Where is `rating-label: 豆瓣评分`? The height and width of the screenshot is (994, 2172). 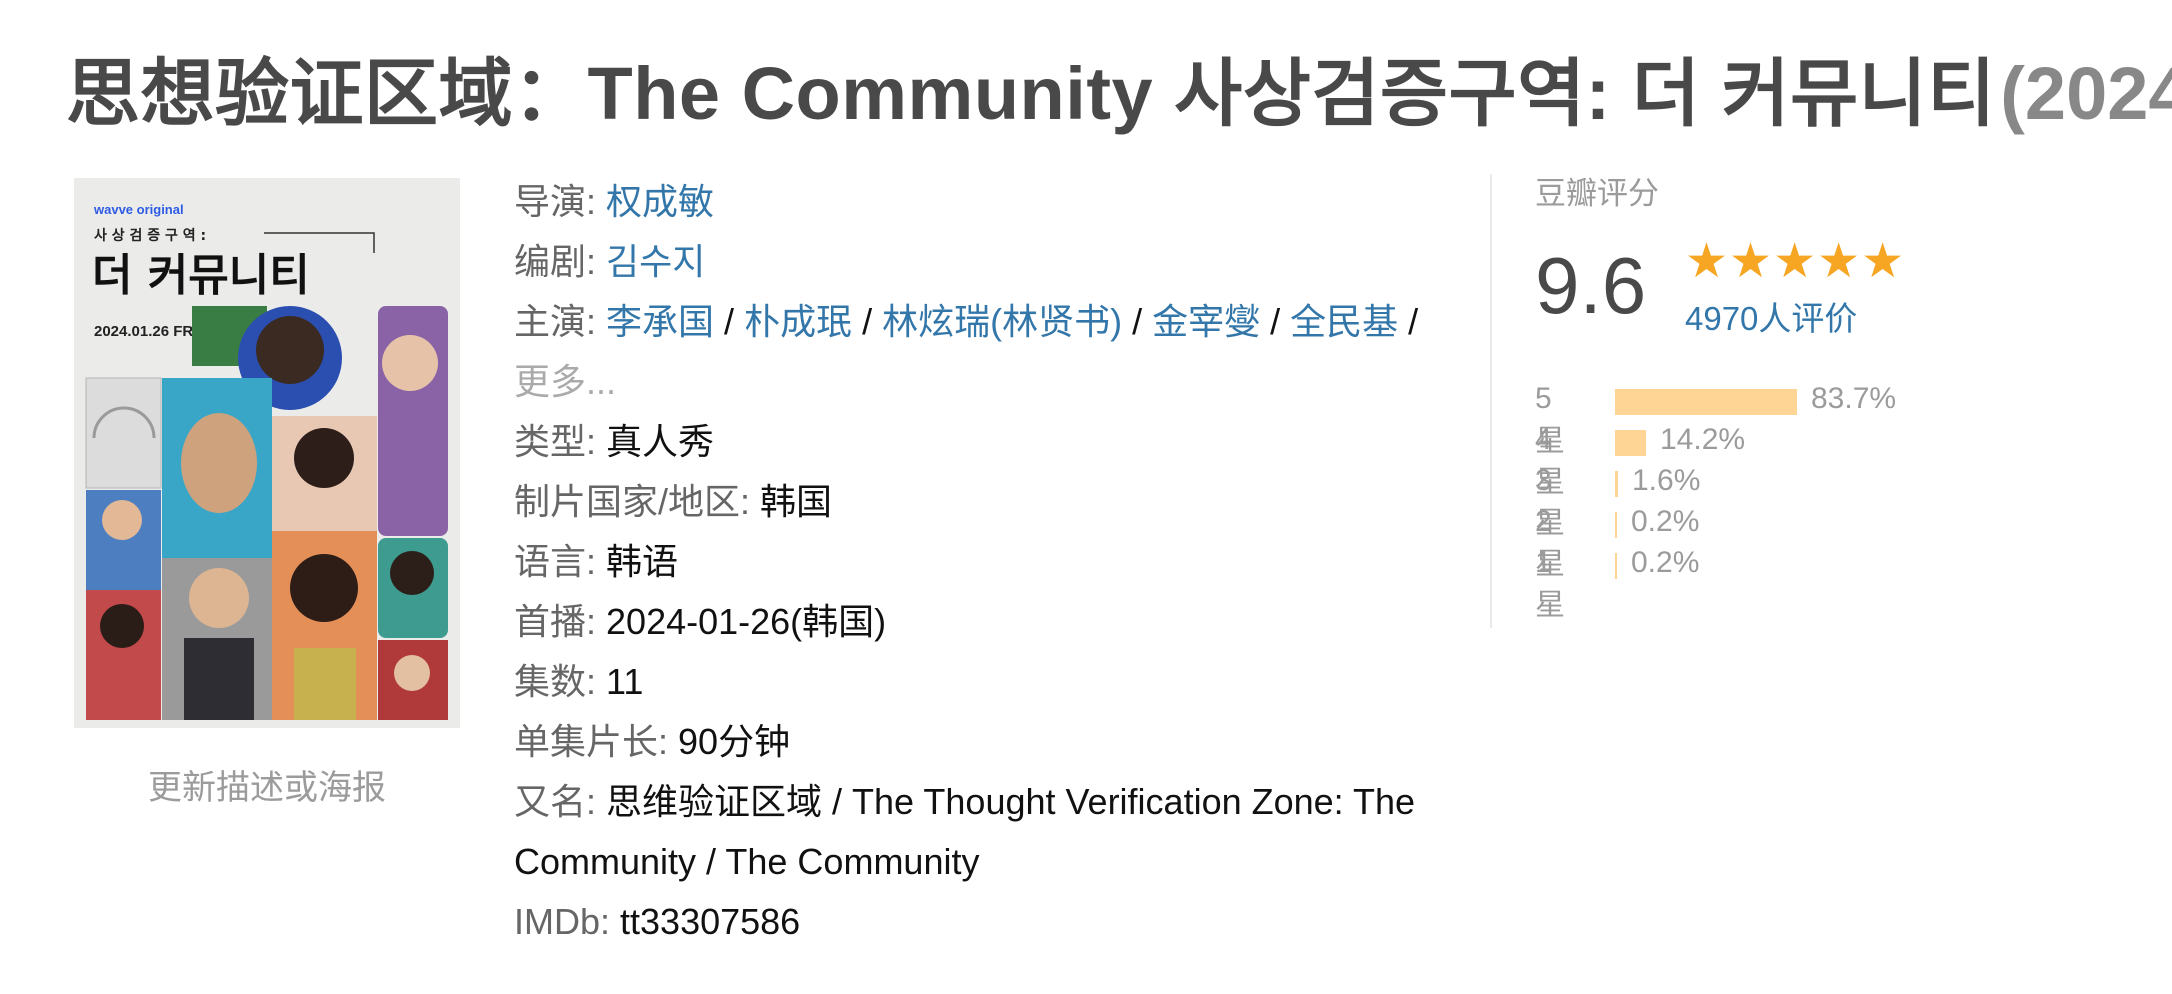
rating-label: 豆瓣评分 is located at coordinates (1597, 193).